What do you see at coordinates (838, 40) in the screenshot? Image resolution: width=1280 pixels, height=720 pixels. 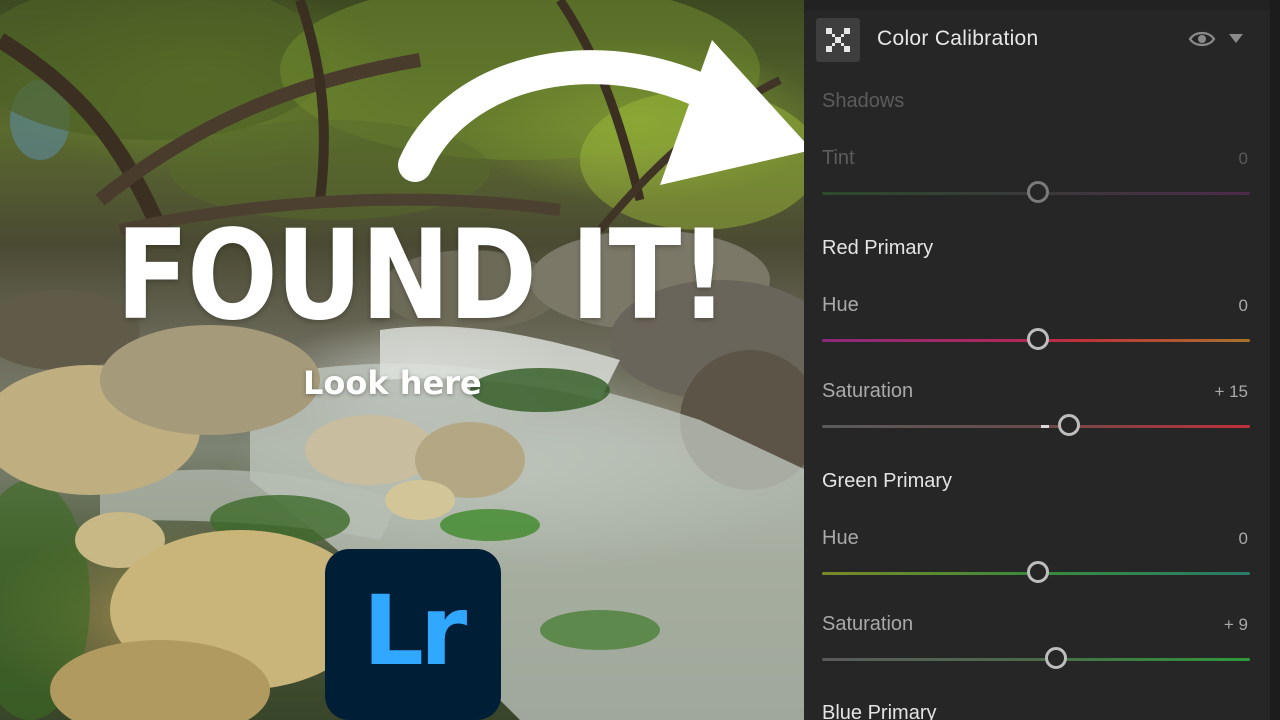 I see `color-calibration-grid-icon` at bounding box center [838, 40].